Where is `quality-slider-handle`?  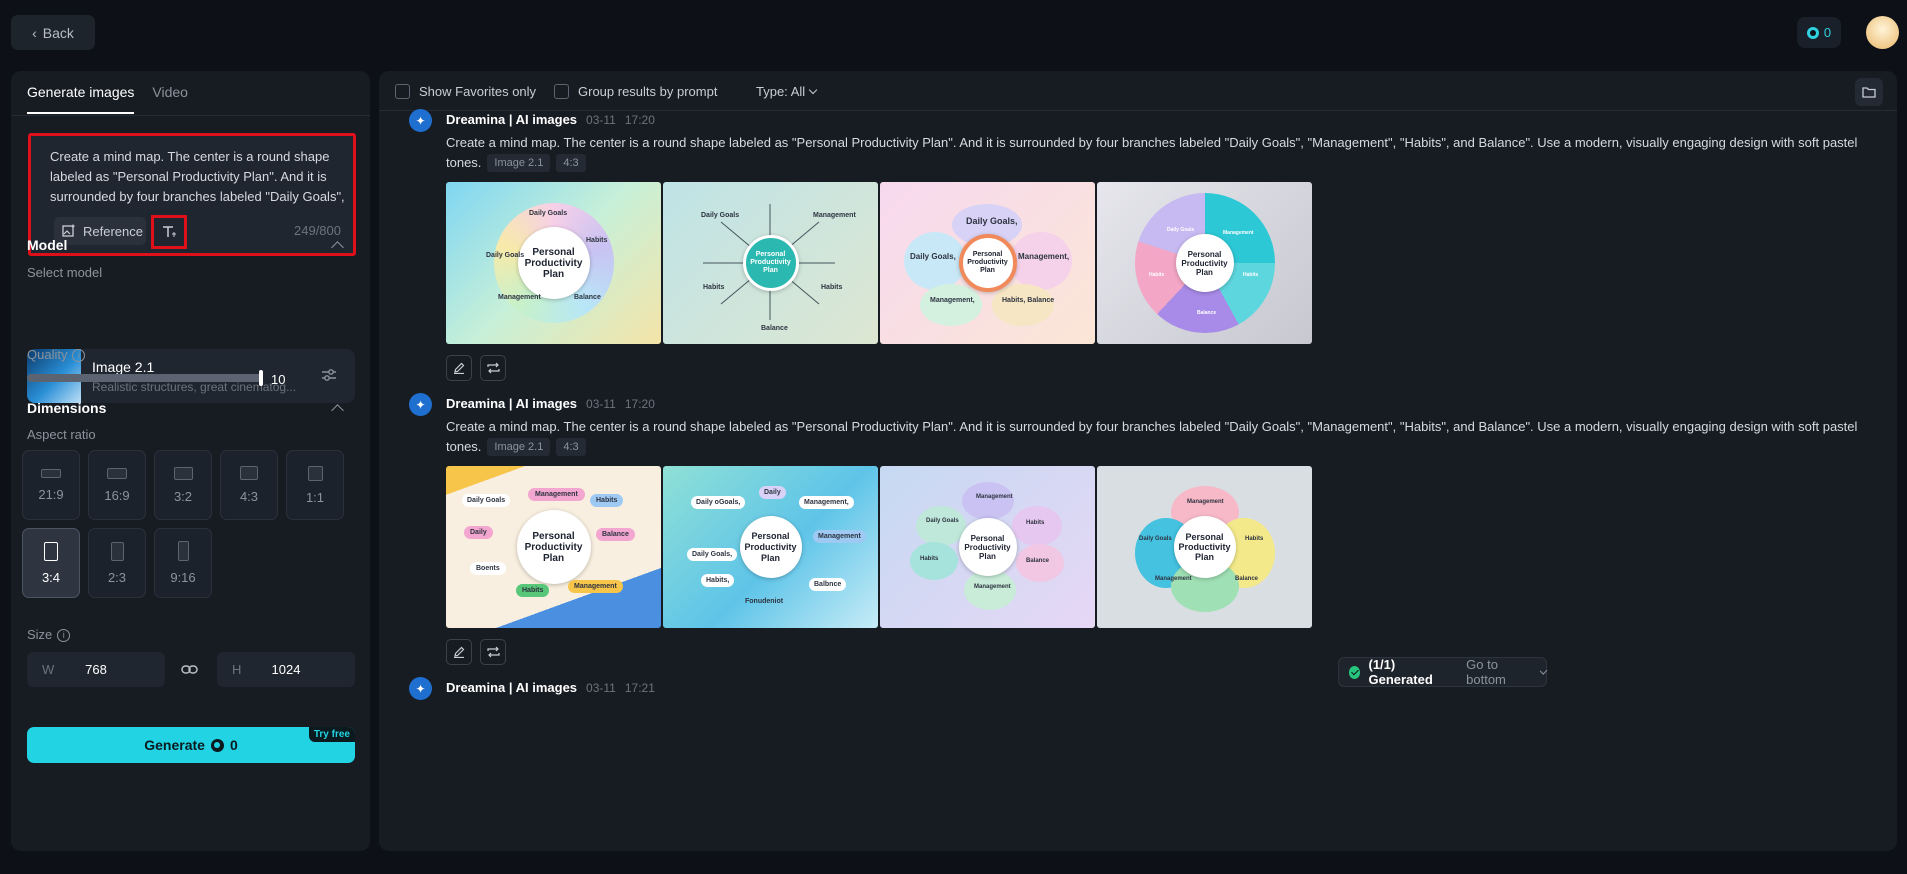
quality-slider-handle is located at coordinates (261, 378).